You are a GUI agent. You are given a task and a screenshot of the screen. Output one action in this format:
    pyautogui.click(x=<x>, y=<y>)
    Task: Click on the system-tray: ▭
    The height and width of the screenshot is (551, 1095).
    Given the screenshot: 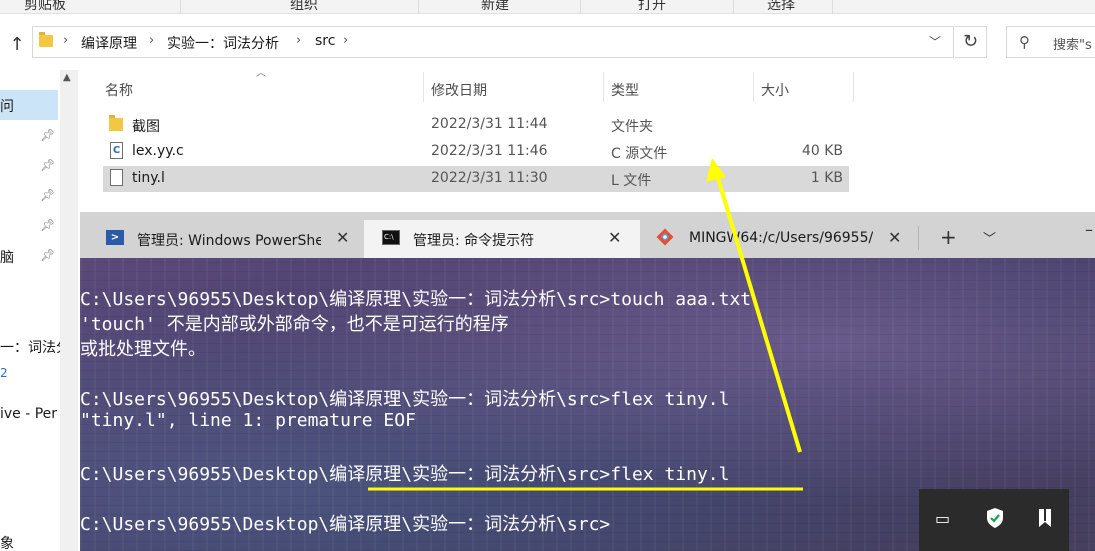 What is the action you would take?
    pyautogui.click(x=994, y=520)
    